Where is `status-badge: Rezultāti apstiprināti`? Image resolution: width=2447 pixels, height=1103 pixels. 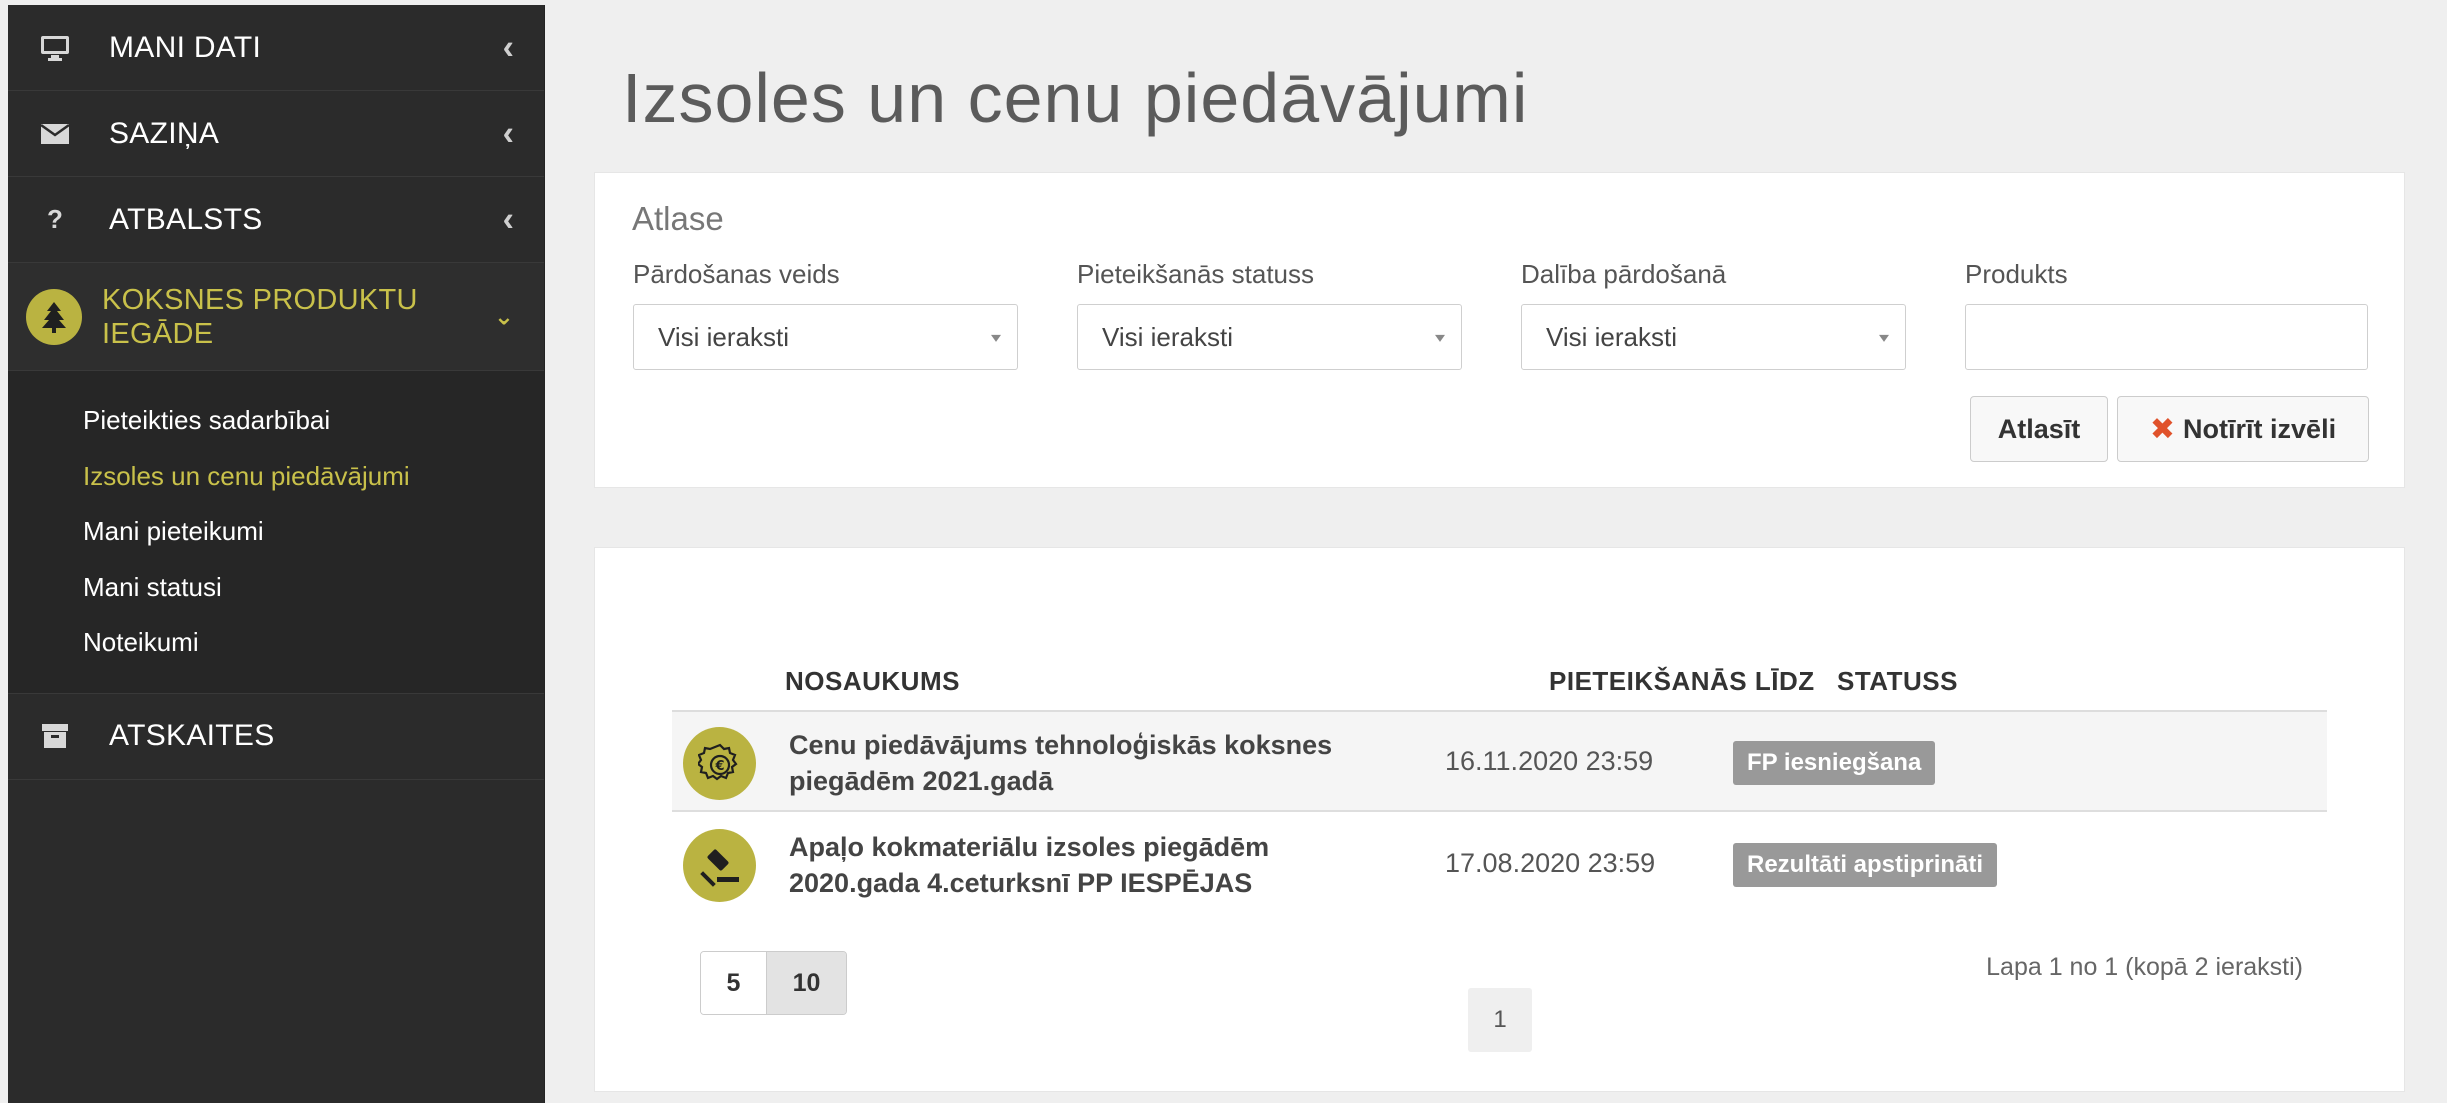 status-badge: Rezultāti apstiprināti is located at coordinates (1865, 865).